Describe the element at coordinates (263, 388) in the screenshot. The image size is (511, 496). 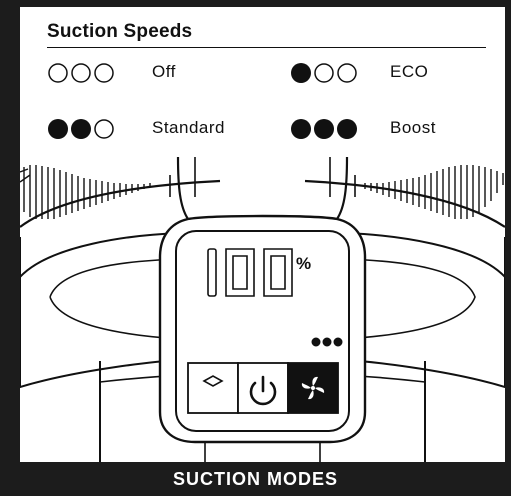
I see `control-buttons` at that location.